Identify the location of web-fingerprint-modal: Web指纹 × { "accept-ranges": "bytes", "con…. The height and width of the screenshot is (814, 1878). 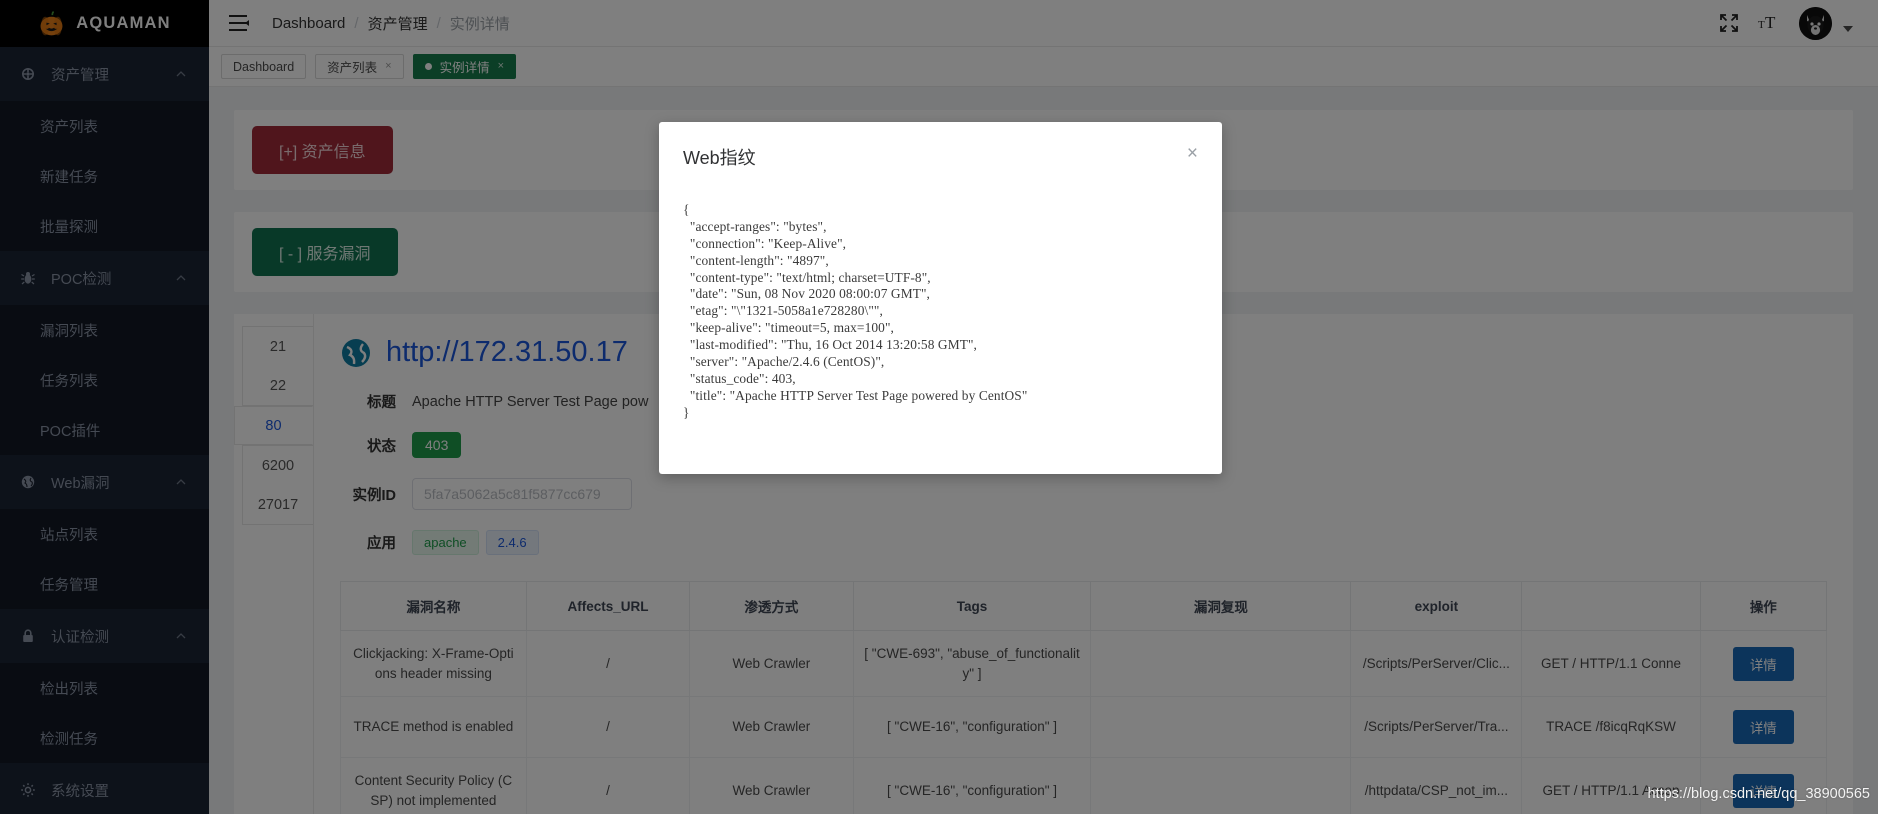
(940, 298).